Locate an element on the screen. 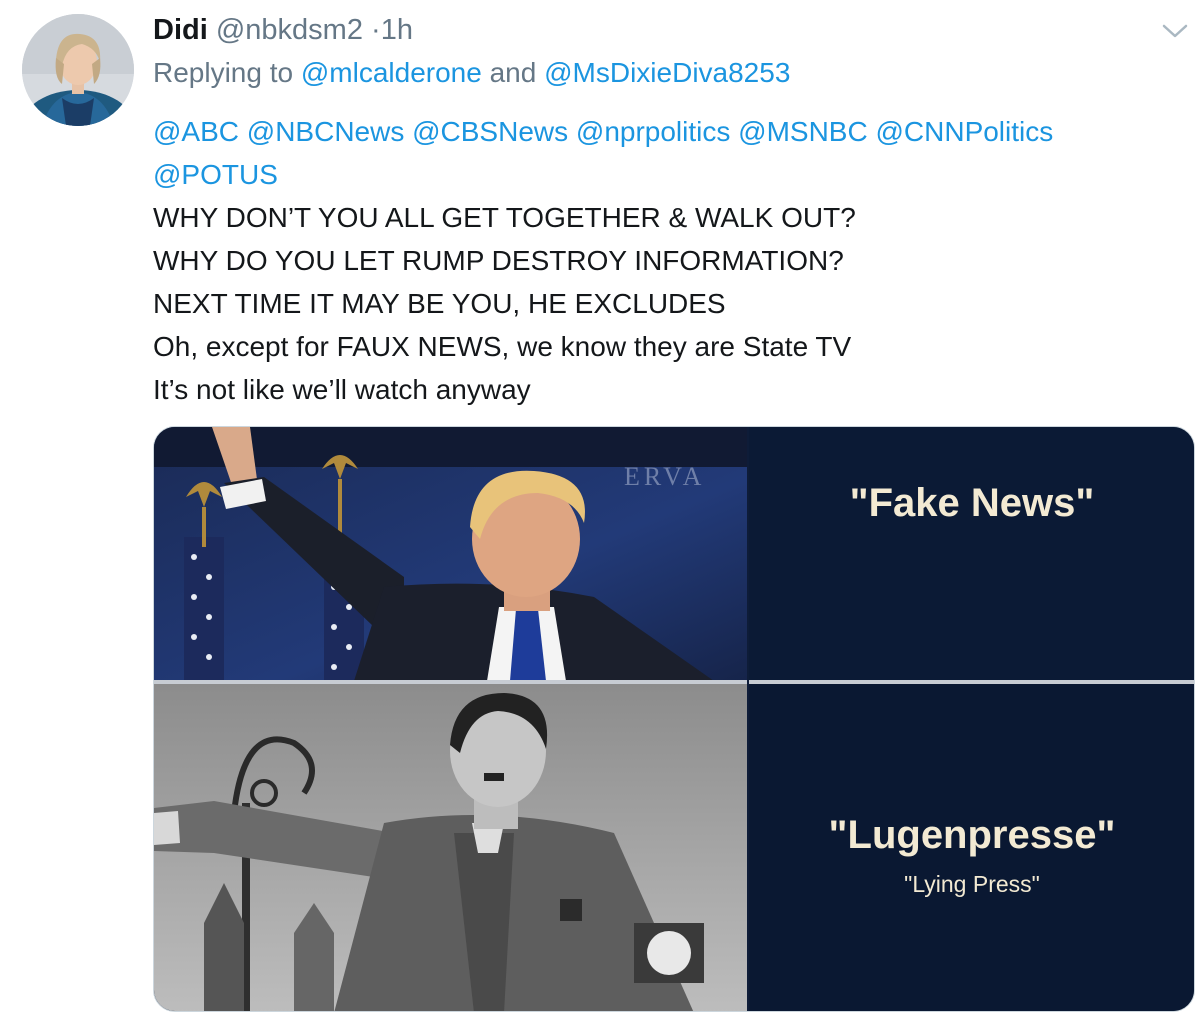 The image size is (1200, 1018). top-photo: ERVA is located at coordinates (451, 554).